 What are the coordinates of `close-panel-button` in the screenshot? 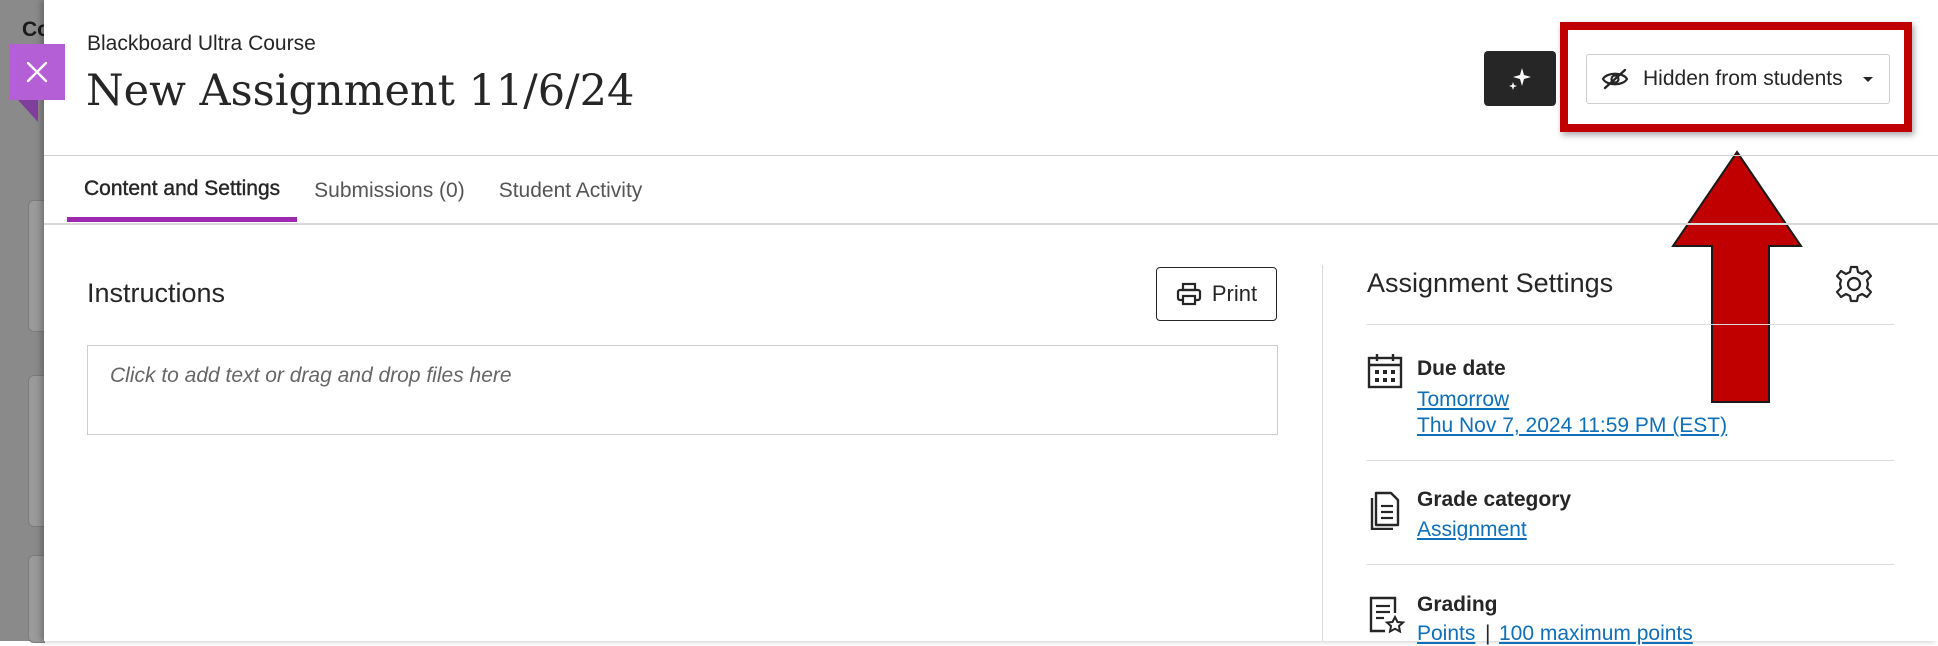 It's located at (37, 72).